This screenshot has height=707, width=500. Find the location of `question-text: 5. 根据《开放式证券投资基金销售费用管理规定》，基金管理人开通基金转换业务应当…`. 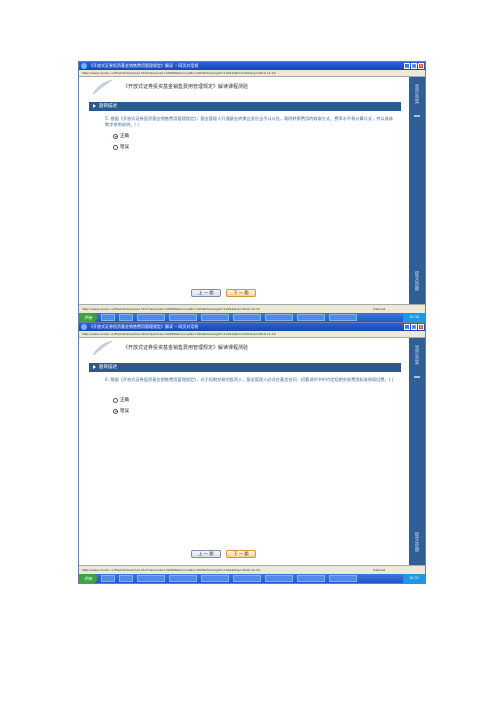

question-text: 5. 根据《开放式证券投资基金销售费用管理规定》，基金管理人开通基金转换业务应当… is located at coordinates (249, 121).